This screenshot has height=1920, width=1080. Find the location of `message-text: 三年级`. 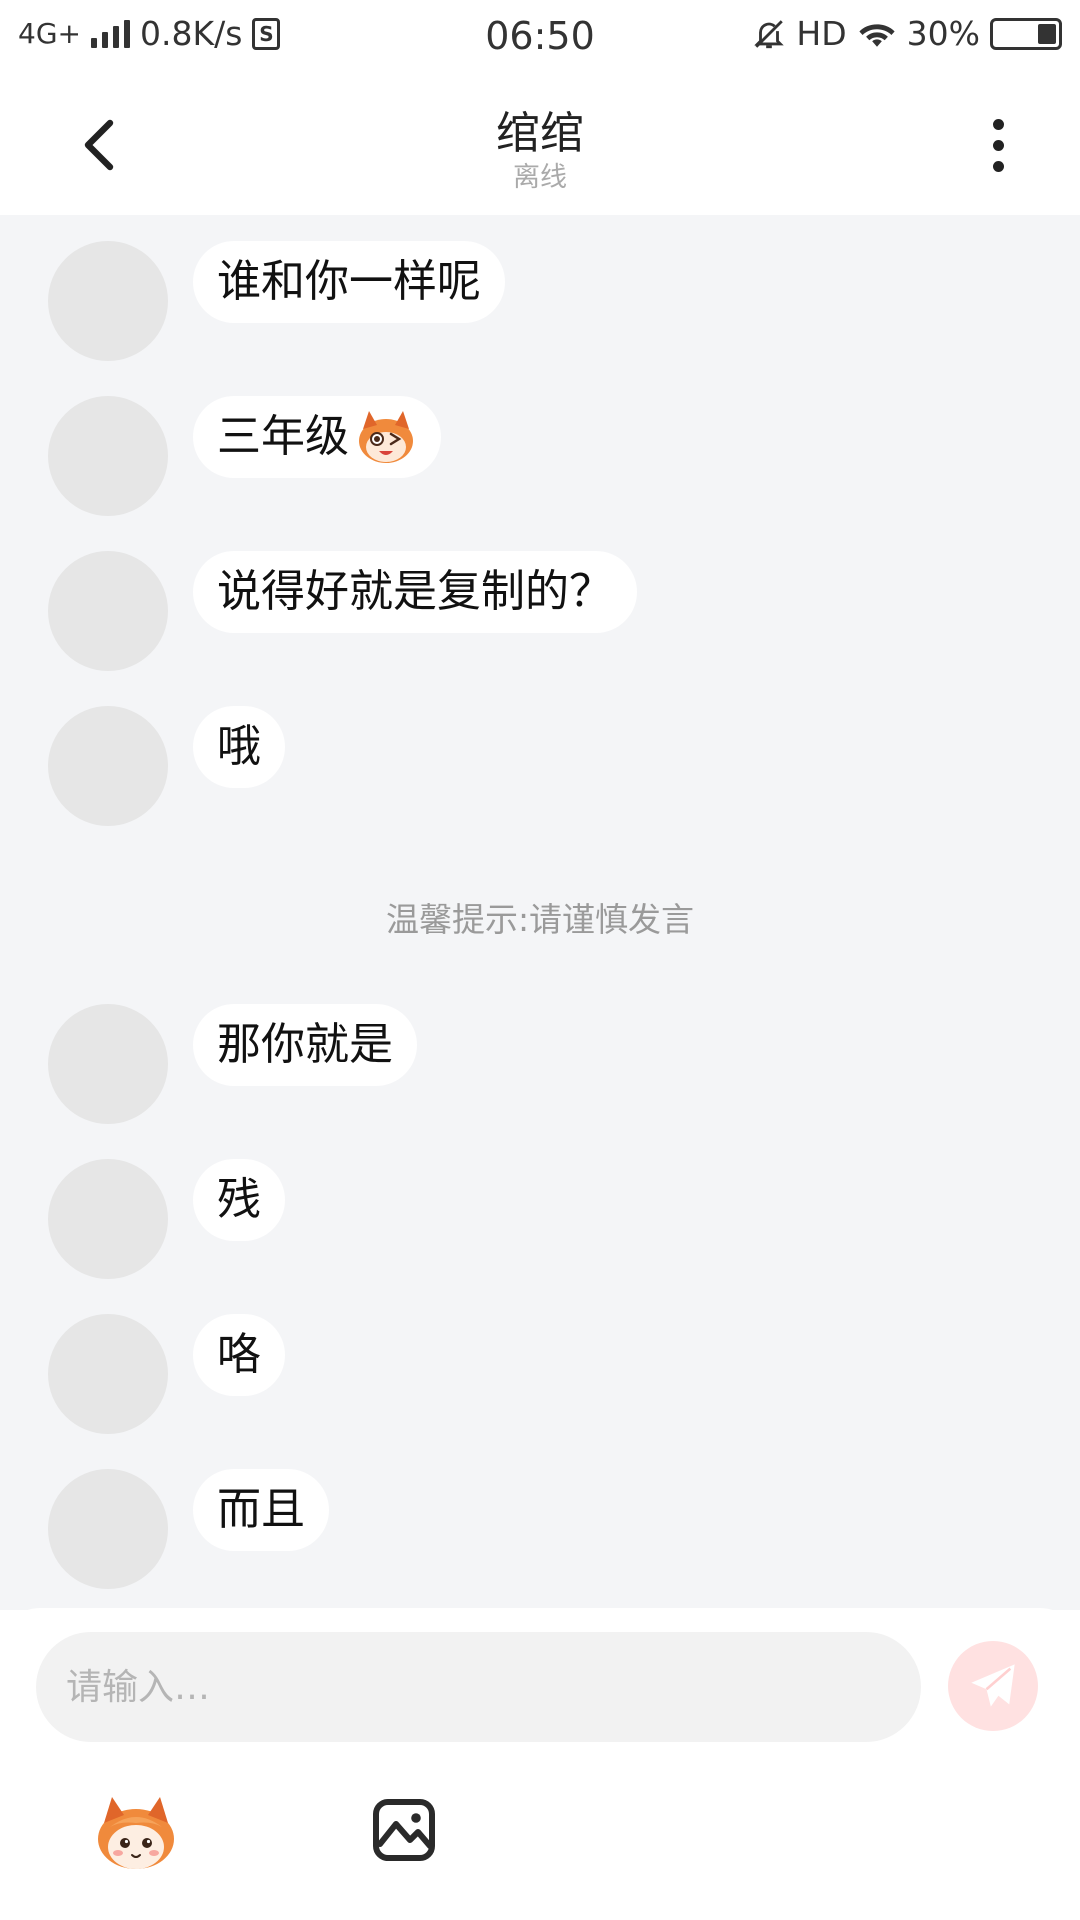

message-text: 三年级 is located at coordinates (283, 436).